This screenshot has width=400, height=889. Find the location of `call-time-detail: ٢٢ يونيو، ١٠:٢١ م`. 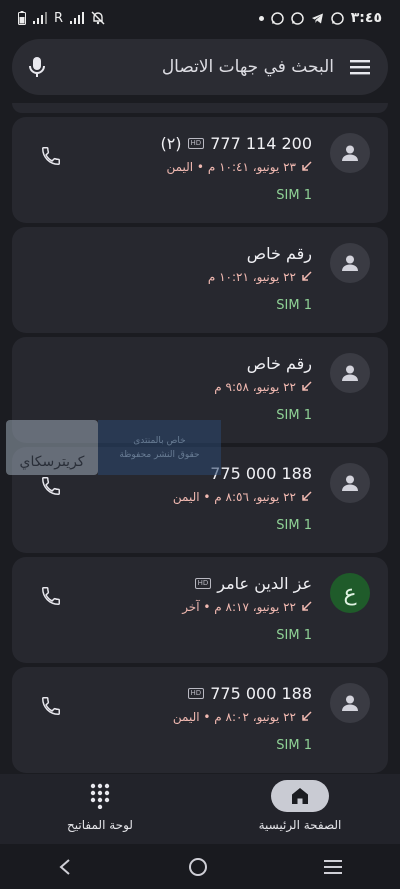

call-time-detail: ٢٢ يونيو، ١٠:٢١ م is located at coordinates (251, 277).